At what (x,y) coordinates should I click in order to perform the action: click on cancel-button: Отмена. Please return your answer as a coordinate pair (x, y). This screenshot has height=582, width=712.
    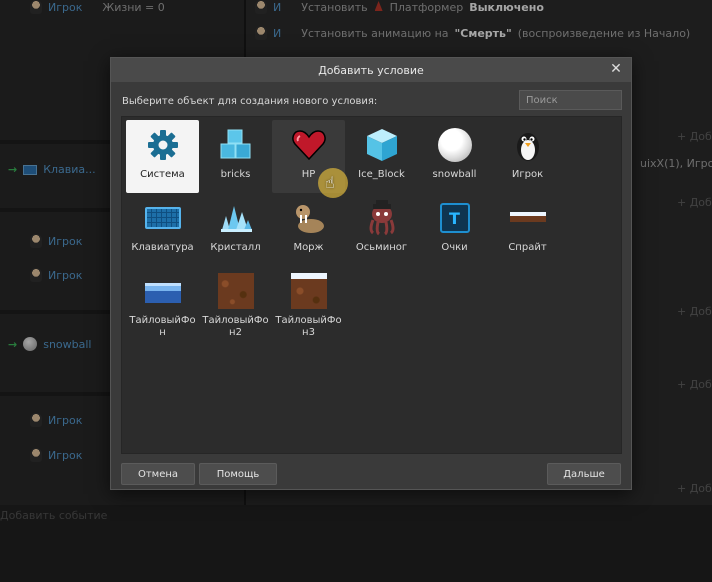
    Looking at the image, I should click on (158, 474).